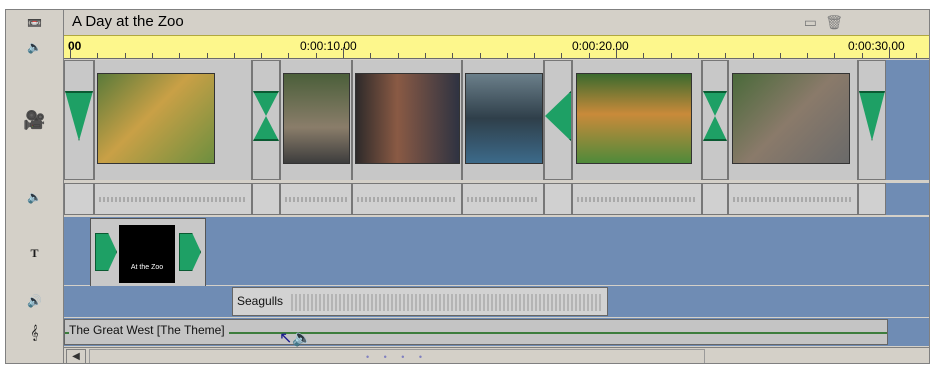 The height and width of the screenshot is (369, 935). Describe the element at coordinates (128, 21) in the screenshot. I see `project-title: A Day at the Zoo` at that location.